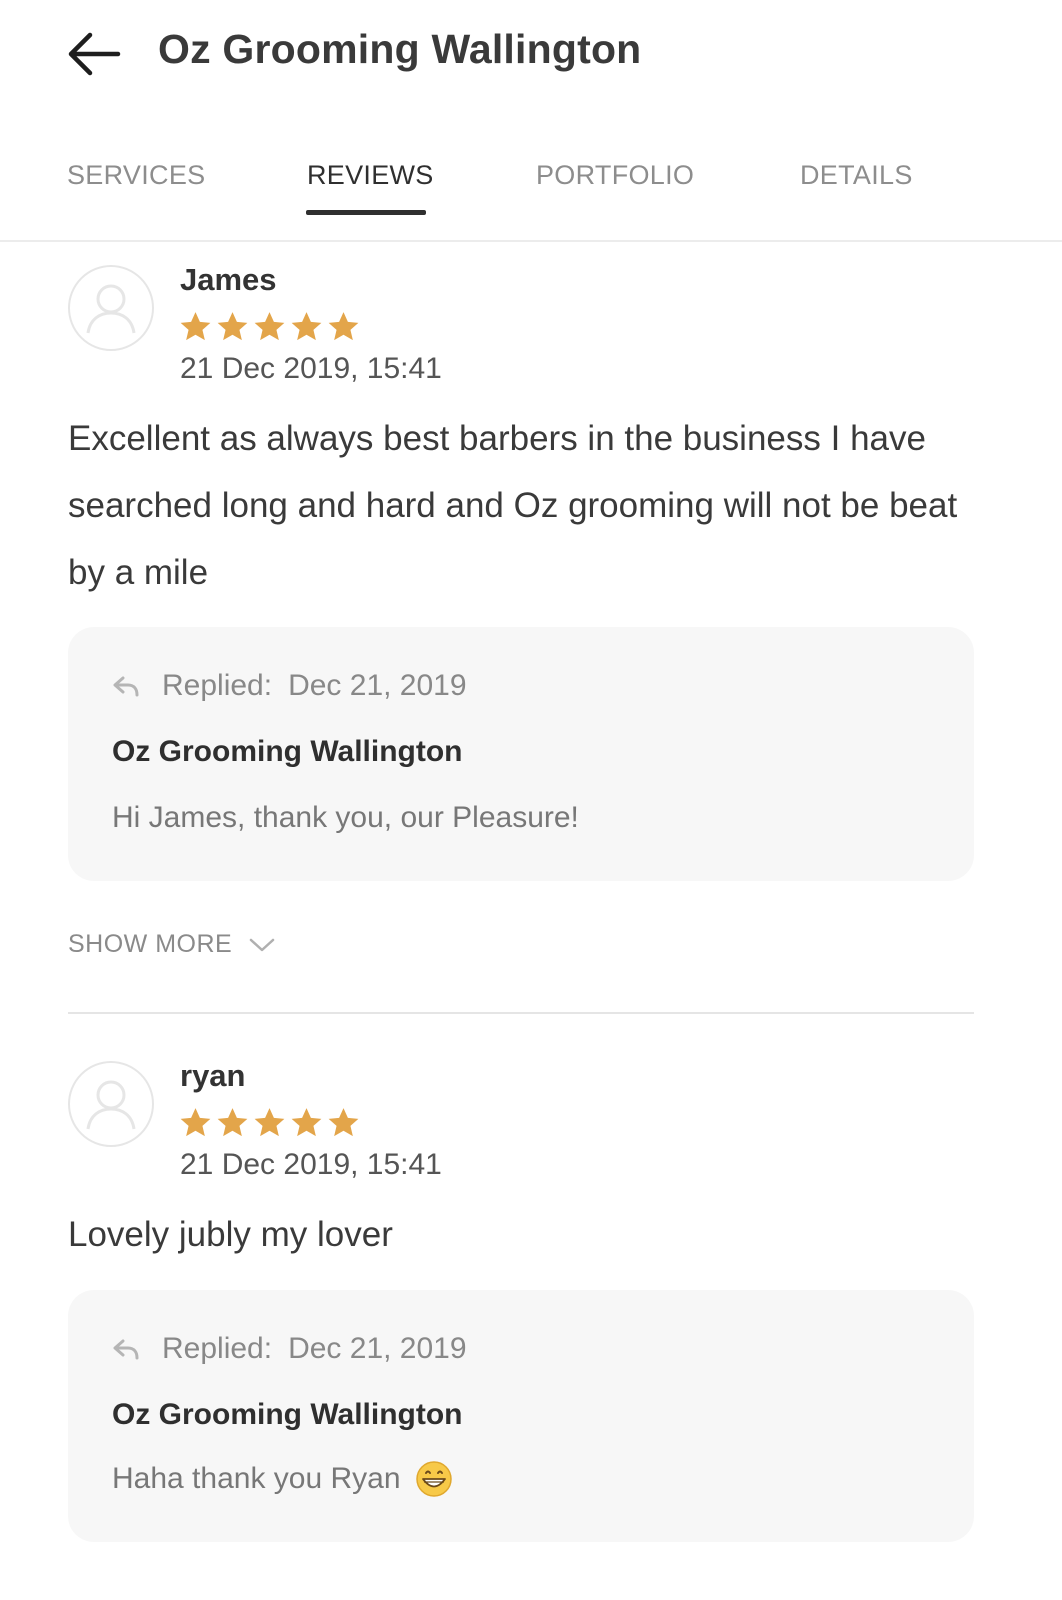  What do you see at coordinates (856, 175) in the screenshot?
I see `tab-details: DETAILS` at bounding box center [856, 175].